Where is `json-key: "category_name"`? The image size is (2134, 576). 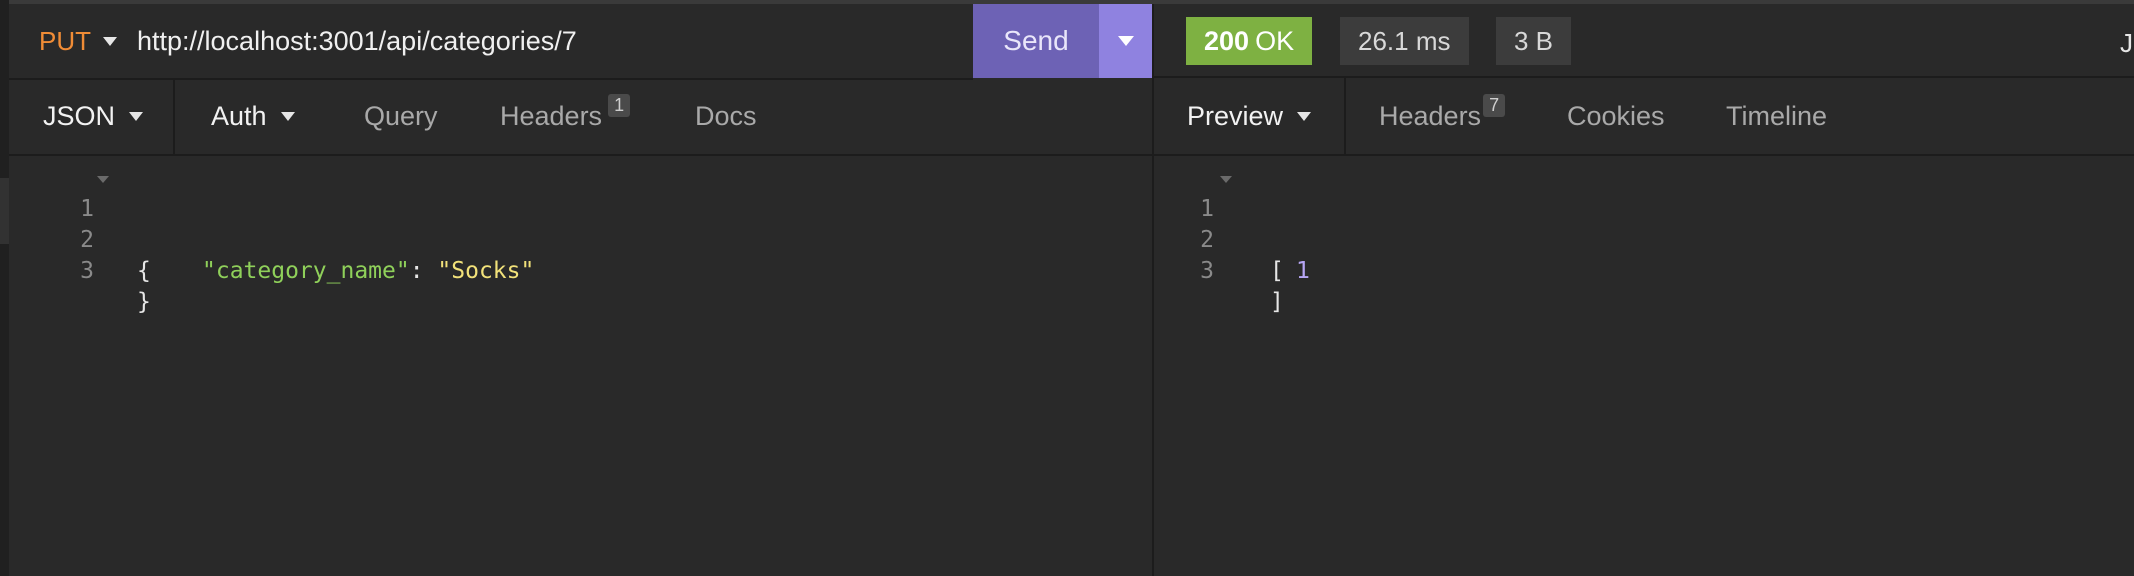 json-key: "category_name" is located at coordinates (306, 271).